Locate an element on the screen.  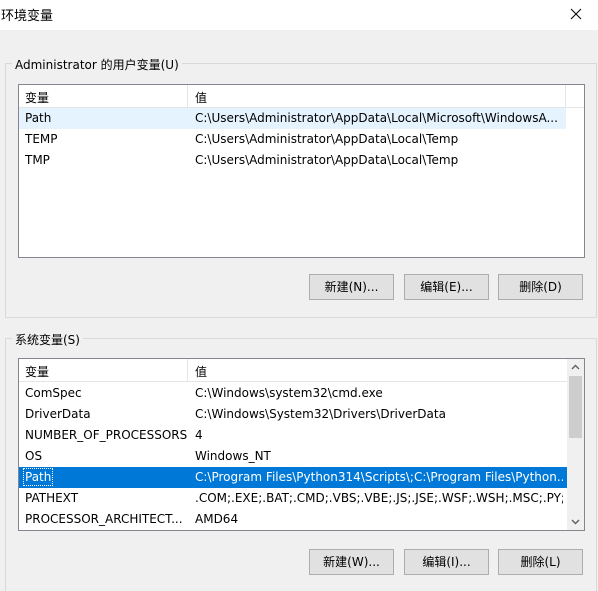
variable-value: Windows_NT is located at coordinates (233, 456).